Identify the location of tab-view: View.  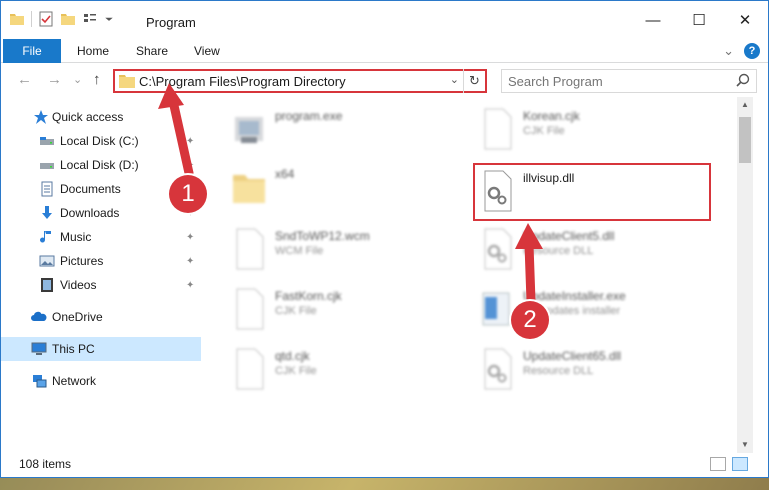
(207, 51).